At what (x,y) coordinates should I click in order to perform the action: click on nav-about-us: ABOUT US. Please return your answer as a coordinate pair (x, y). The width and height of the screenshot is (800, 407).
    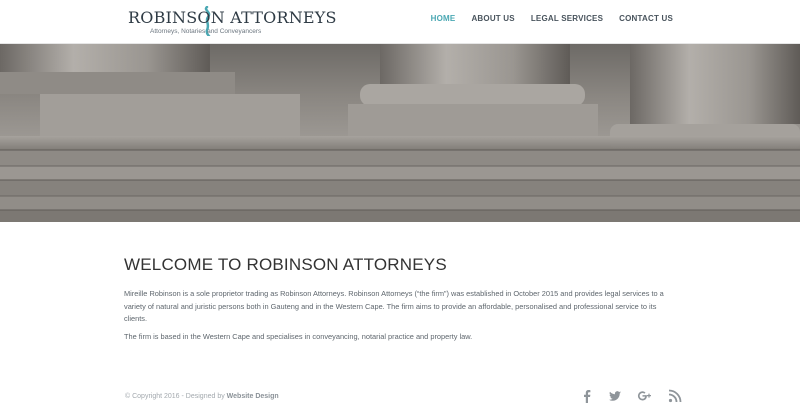
    Looking at the image, I should click on (492, 18).